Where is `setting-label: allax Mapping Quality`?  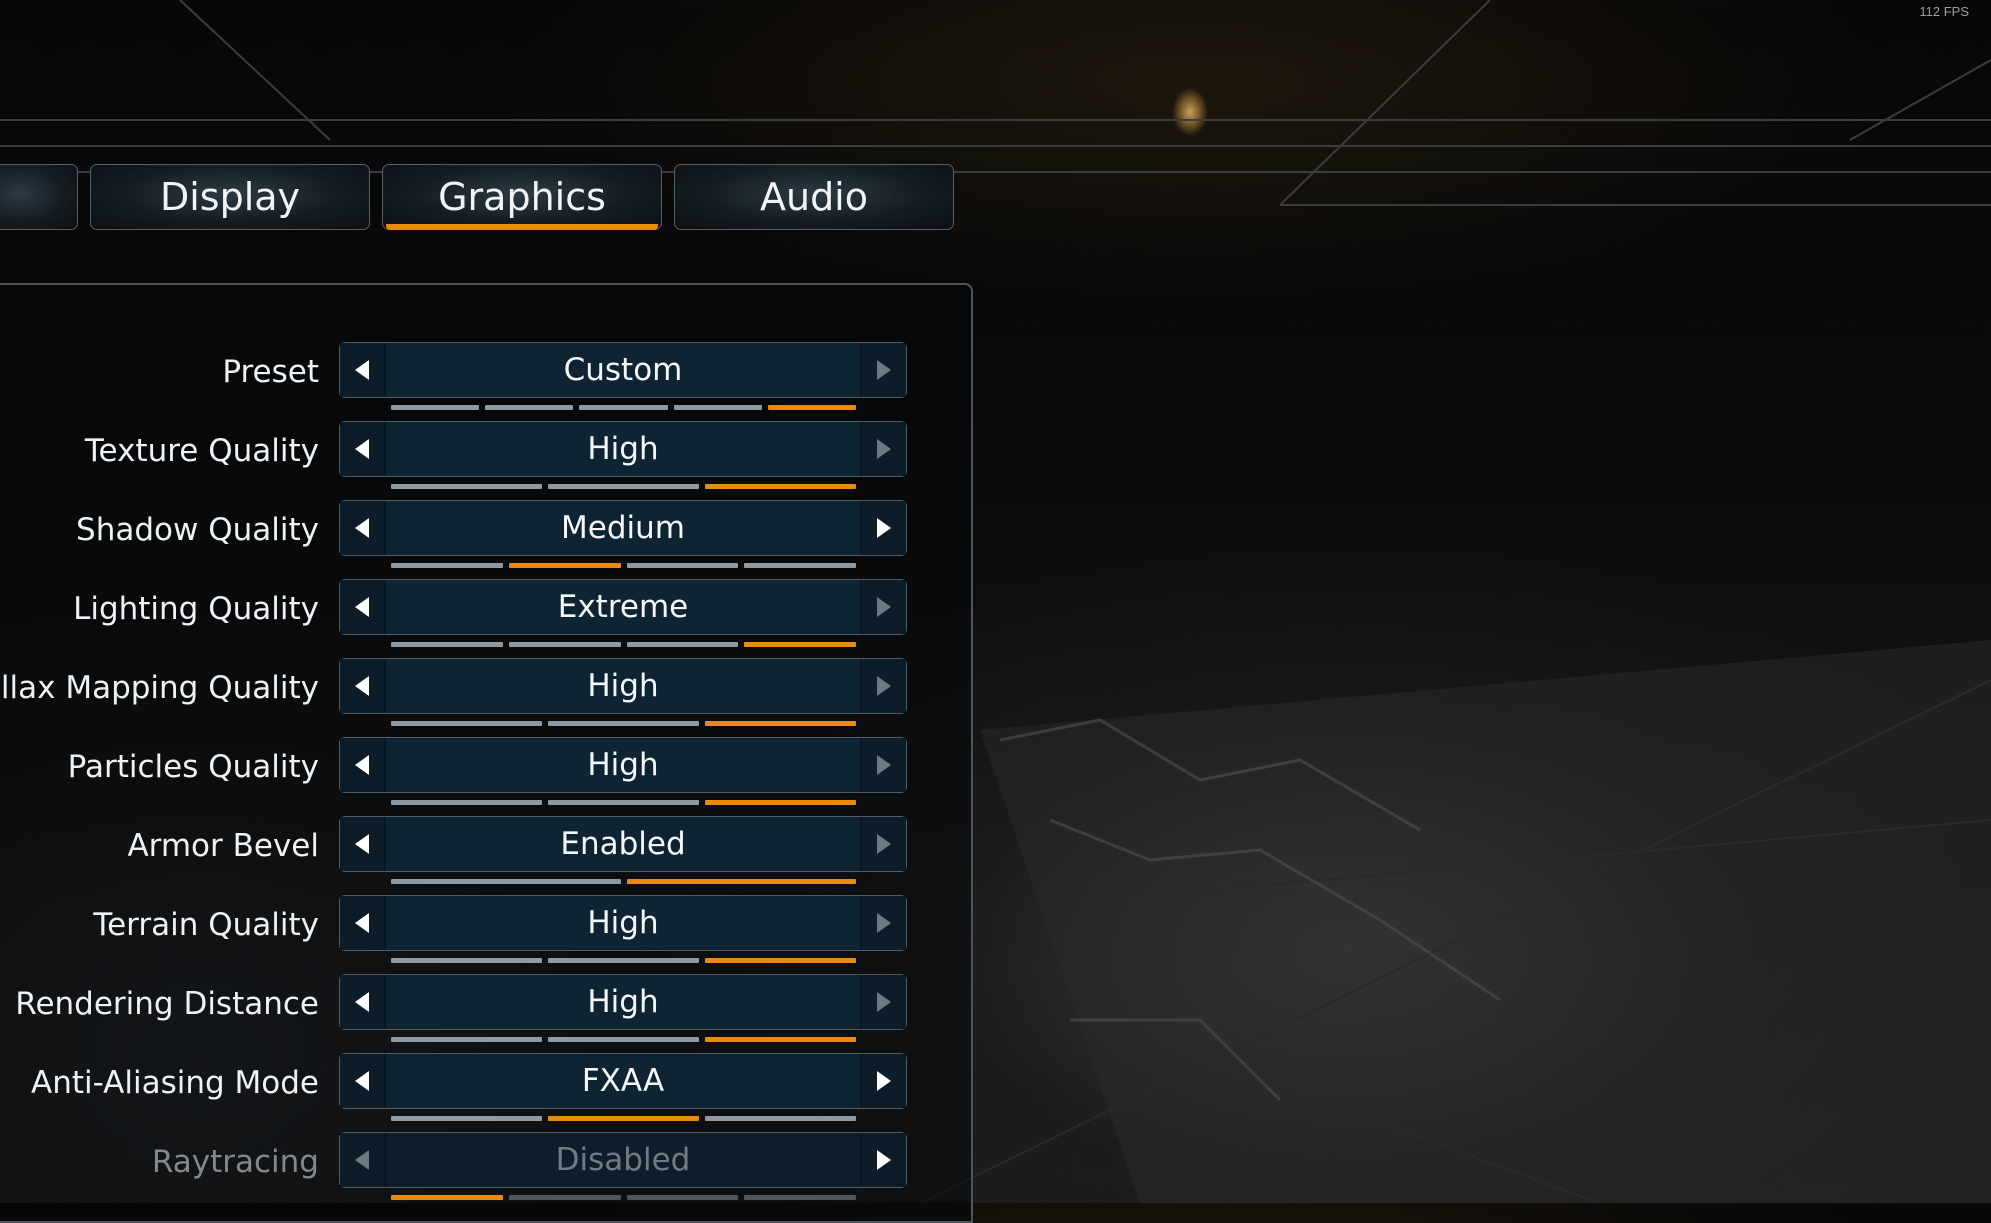 setting-label: allax Mapping Quality is located at coordinates (159, 688).